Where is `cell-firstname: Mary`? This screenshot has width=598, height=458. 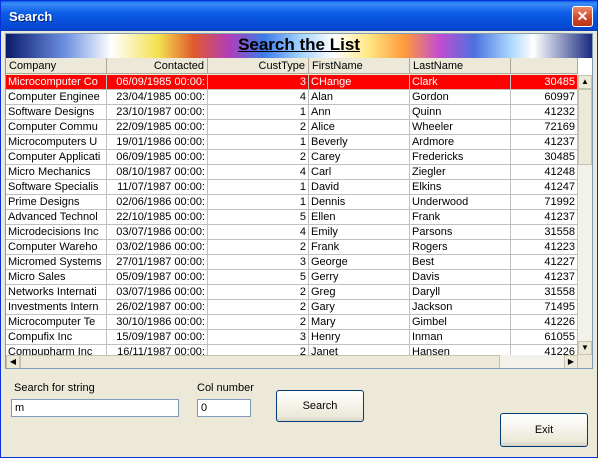
cell-firstname: Mary is located at coordinates (359, 322).